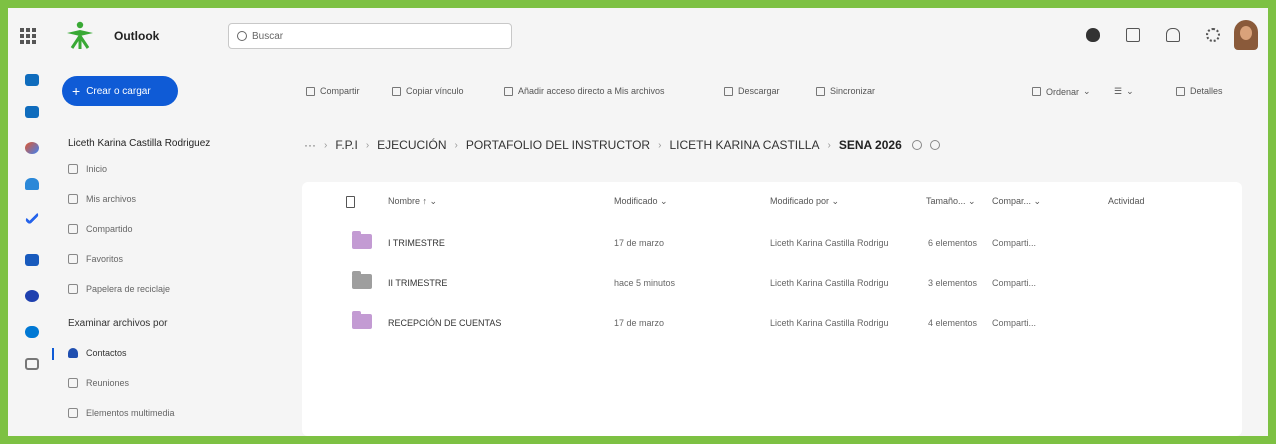 This screenshot has width=1276, height=444. Describe the element at coordinates (346, 145) in the screenshot. I see `breadcrumb-item: F.P.I` at that location.